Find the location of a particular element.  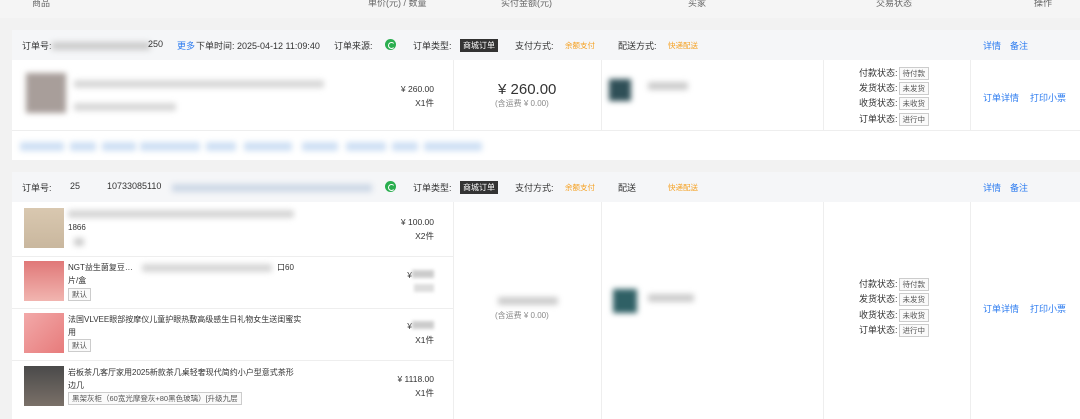

source-label: 订单来源: is located at coordinates (353, 46).